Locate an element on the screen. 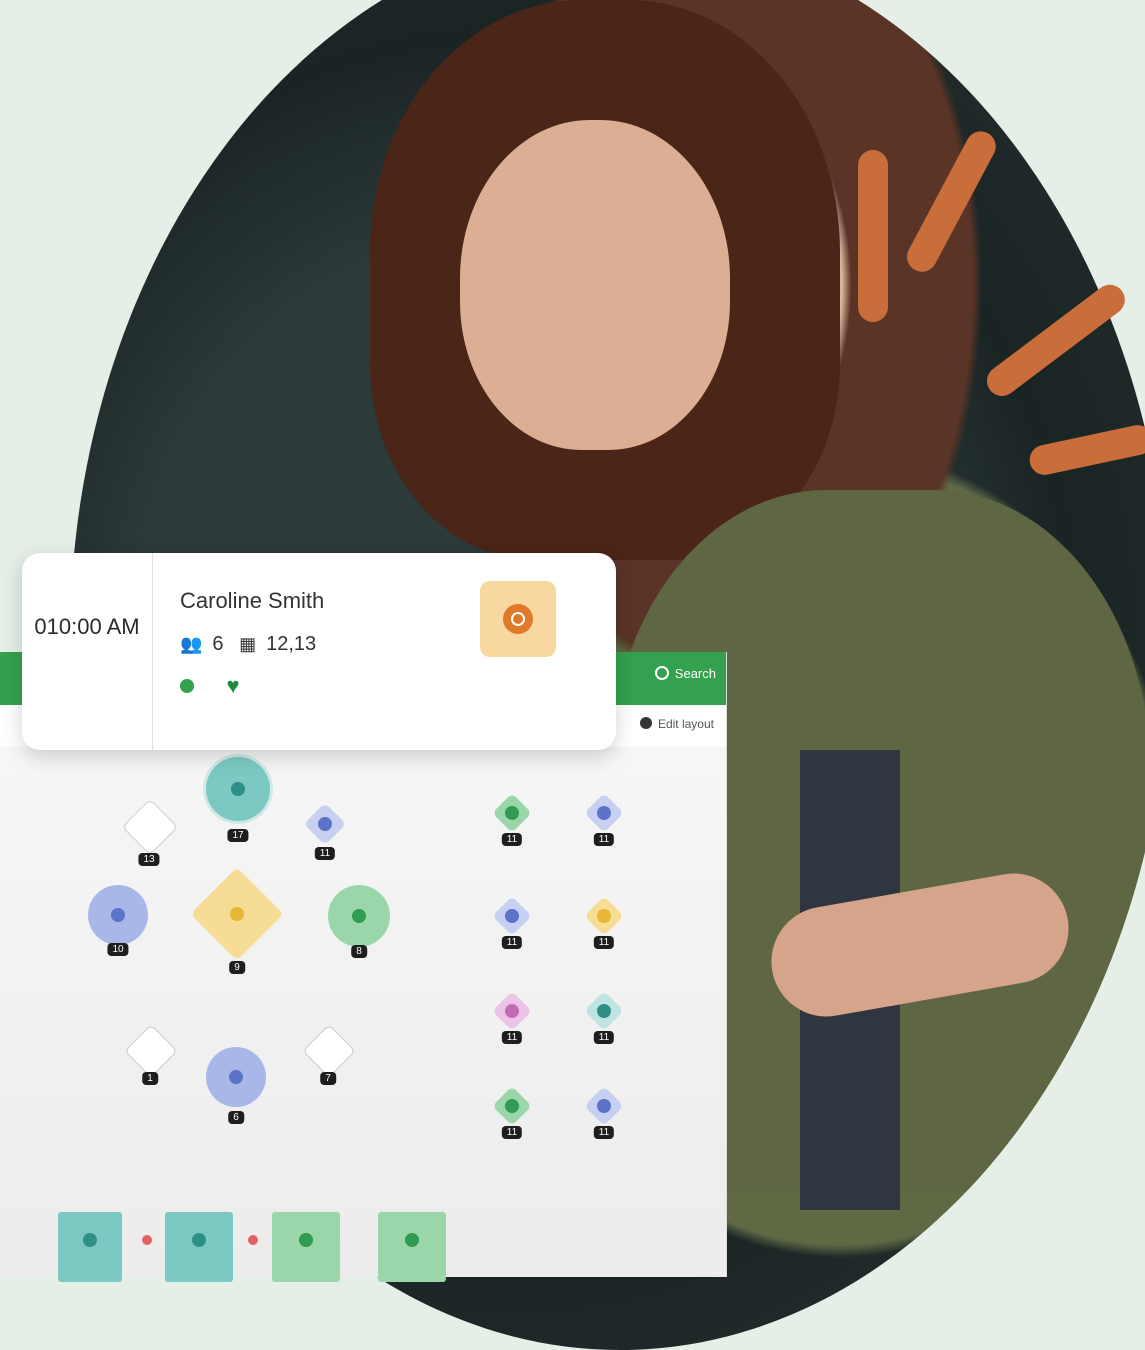 Image resolution: width=1145 pixels, height=1350 pixels. history-icon is located at coordinates (518, 619).